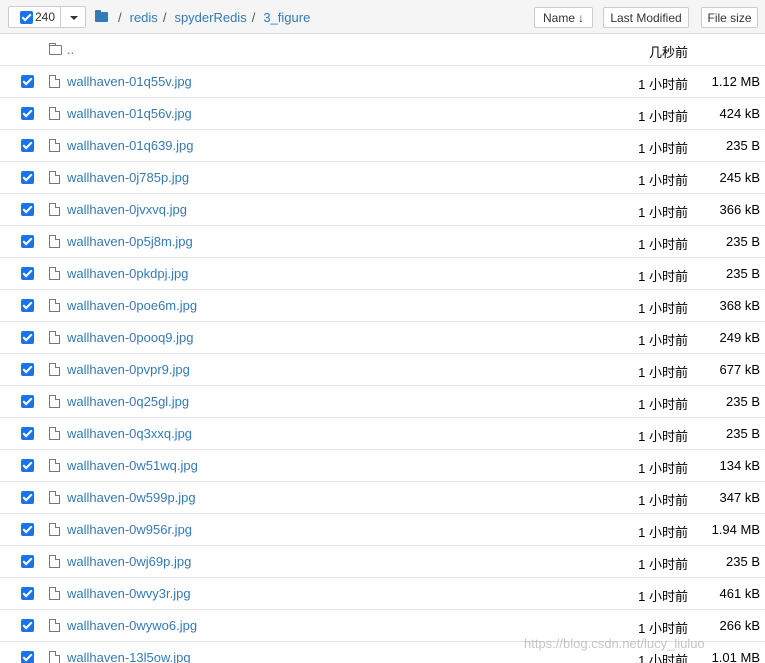 This screenshot has width=765, height=663. Describe the element at coordinates (735, 656) in the screenshot. I see `file-size: 1.01 MB` at that location.